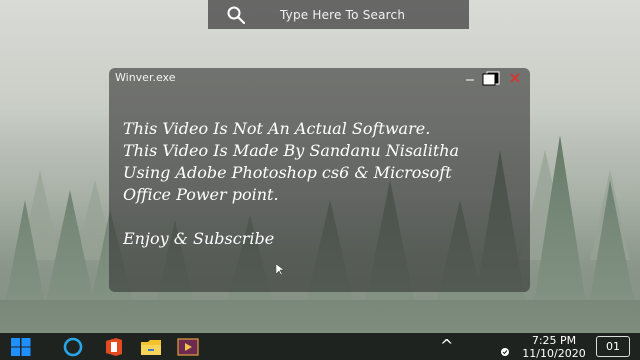  What do you see at coordinates (342, 15) in the screenshot?
I see `search-input: Type Here To Search` at bounding box center [342, 15].